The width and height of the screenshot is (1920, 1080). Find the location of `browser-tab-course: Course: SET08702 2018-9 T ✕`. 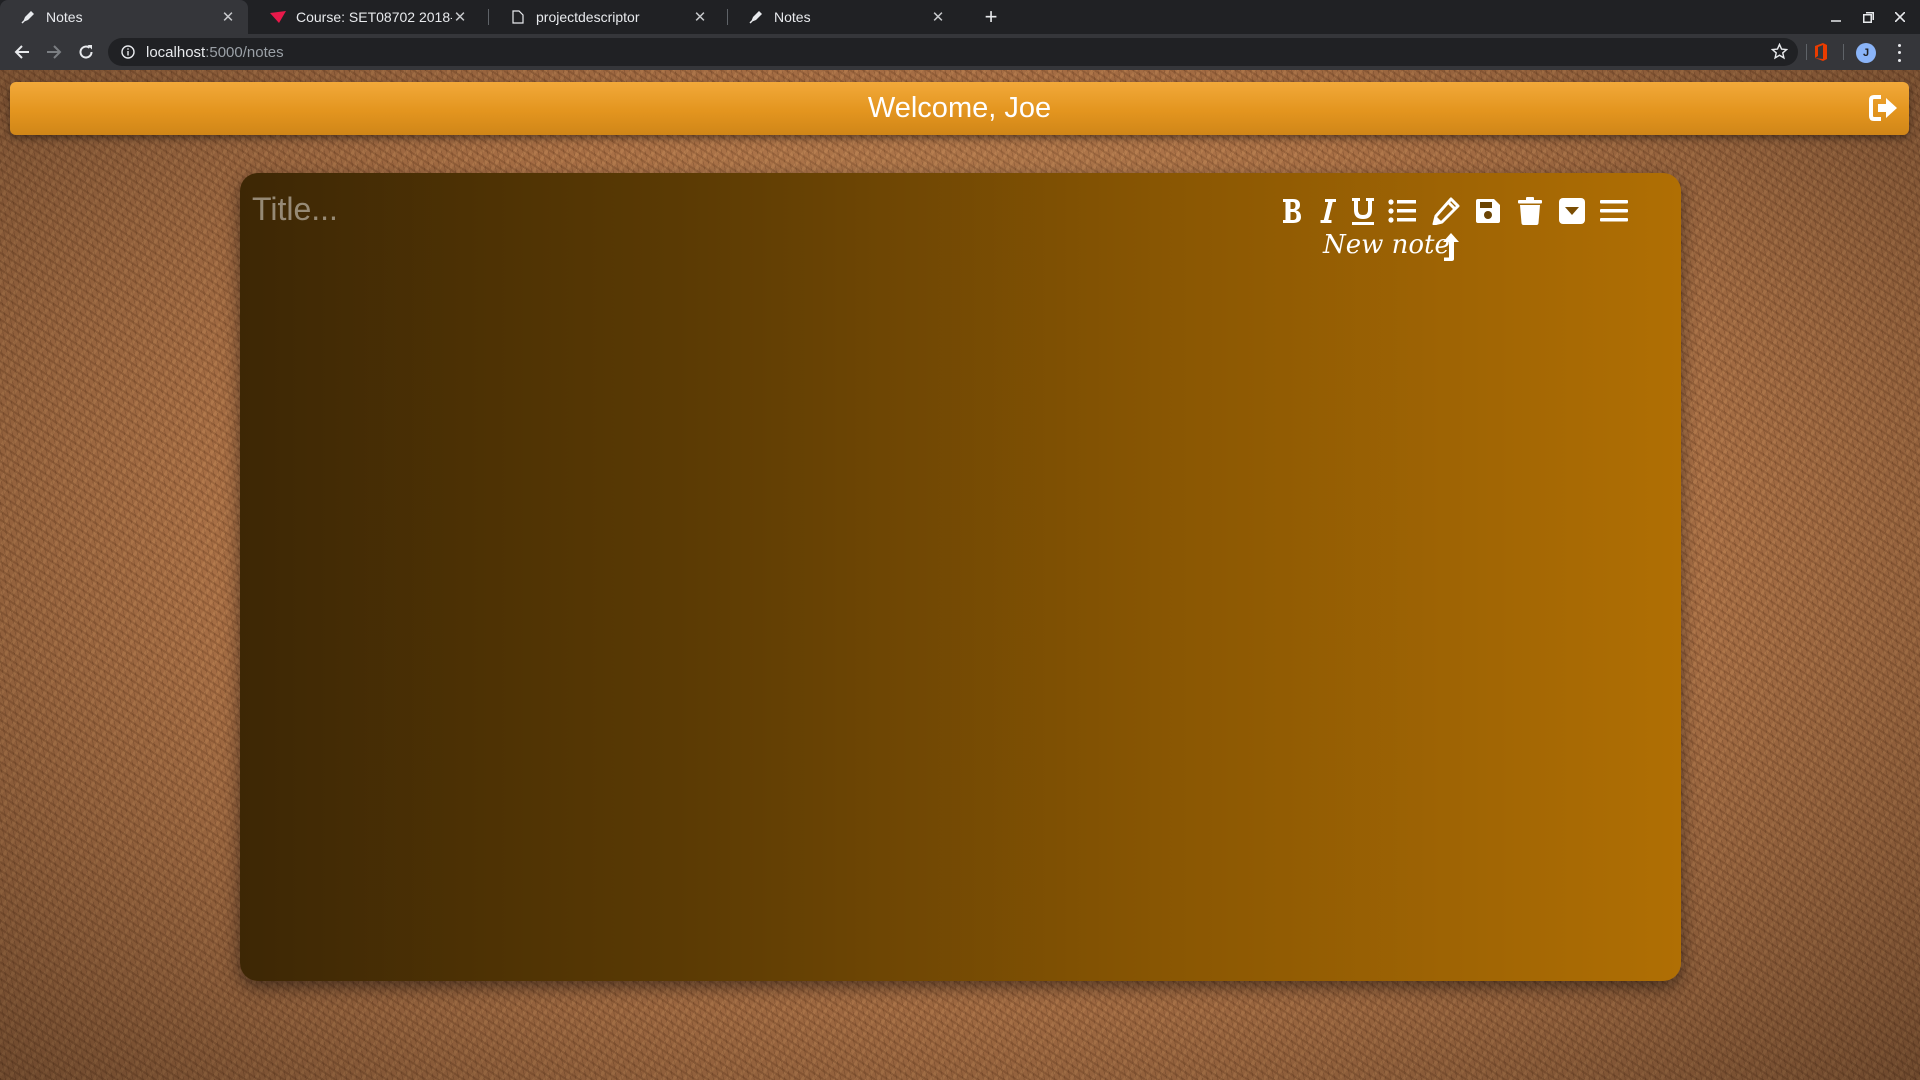

browser-tab-course: Course: SET08702 2018-9 T ✕ is located at coordinates (365, 17).